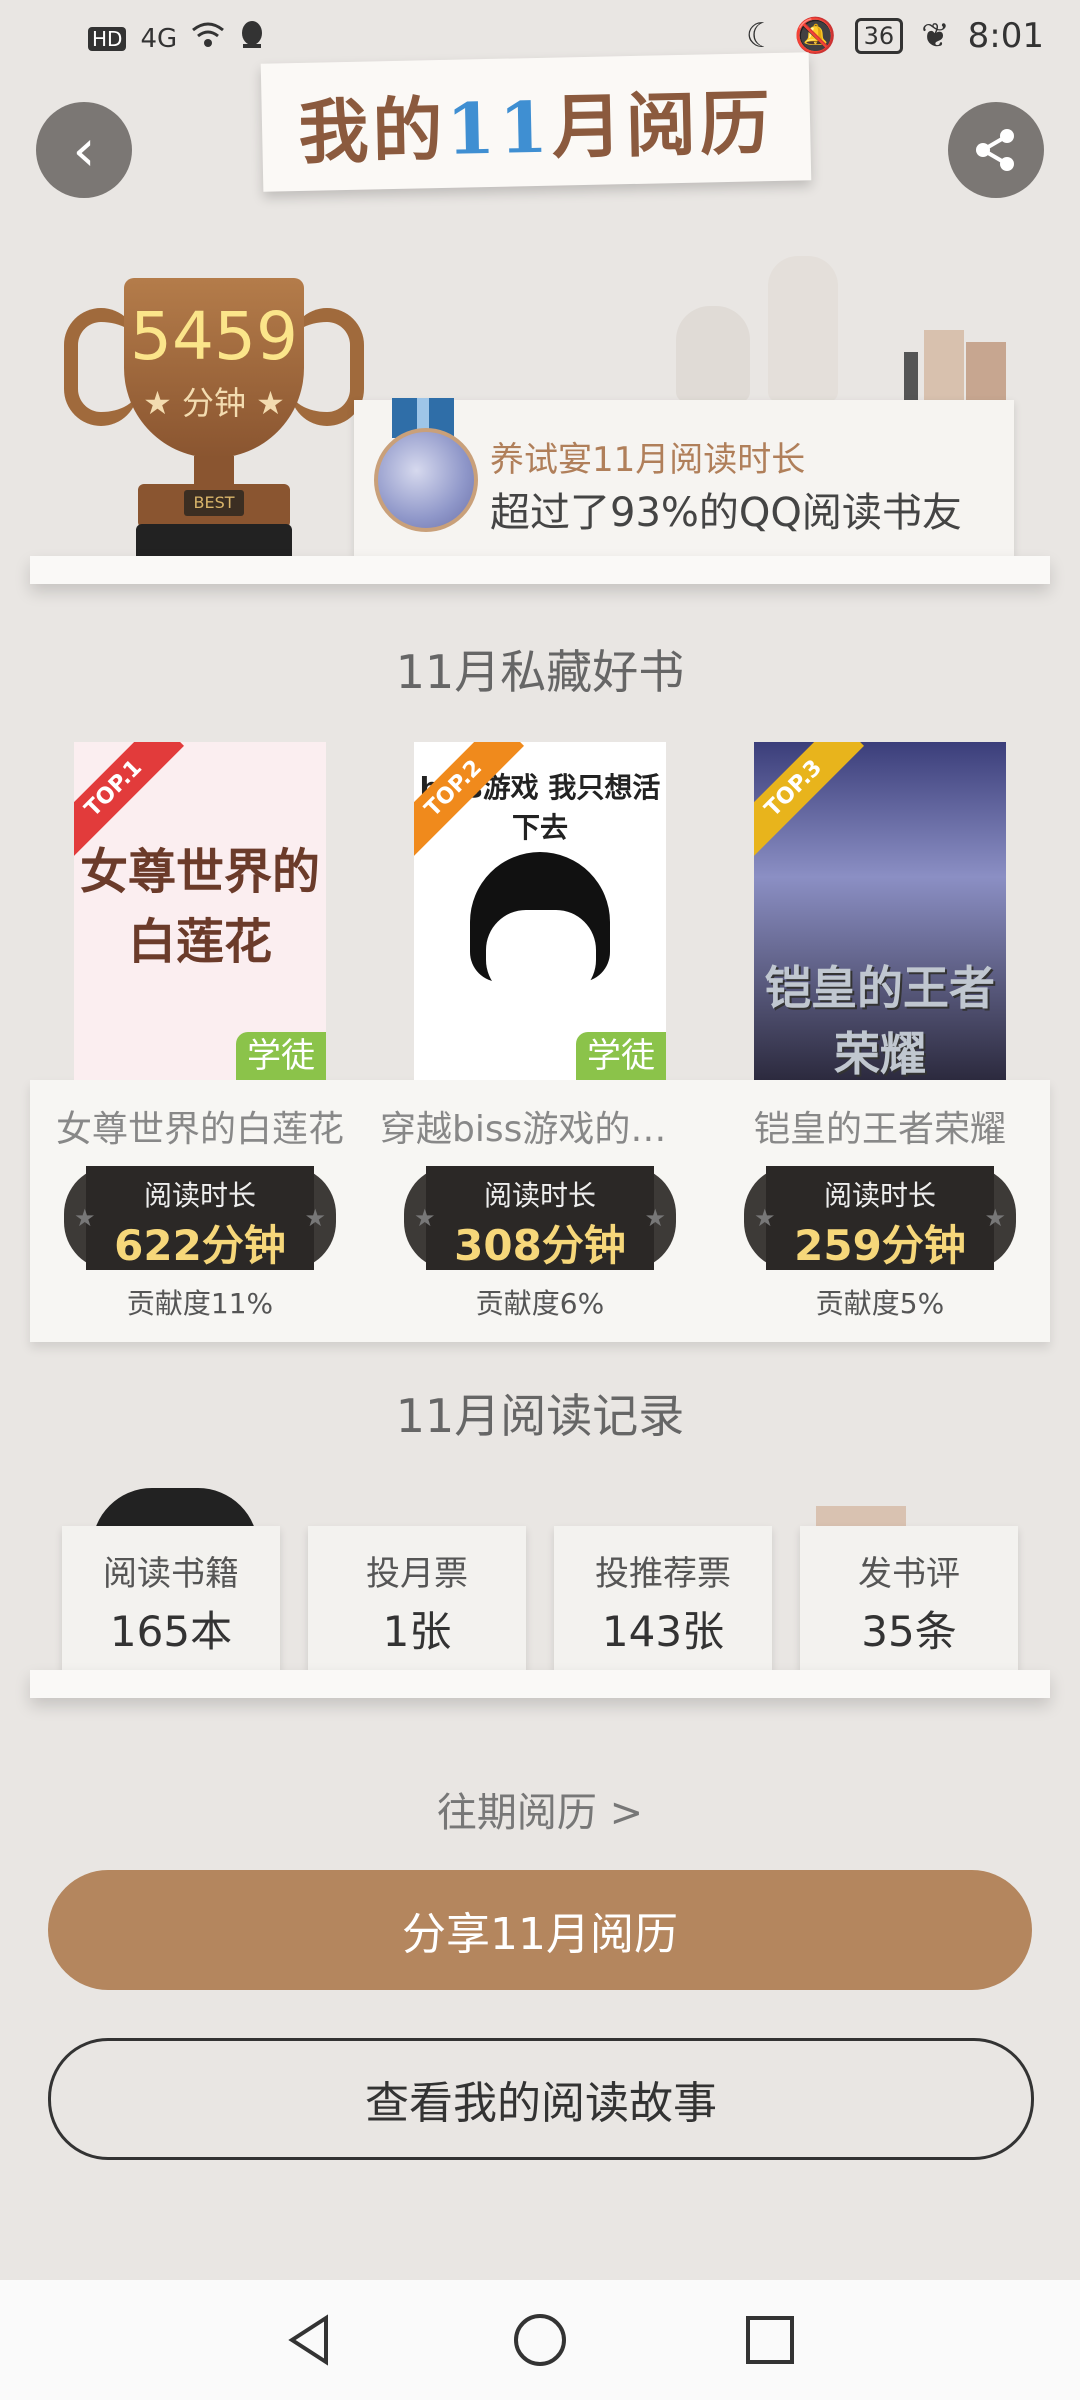 The width and height of the screenshot is (1080, 2400). What do you see at coordinates (955, 366) in the screenshot?
I see `books-decoration` at bounding box center [955, 366].